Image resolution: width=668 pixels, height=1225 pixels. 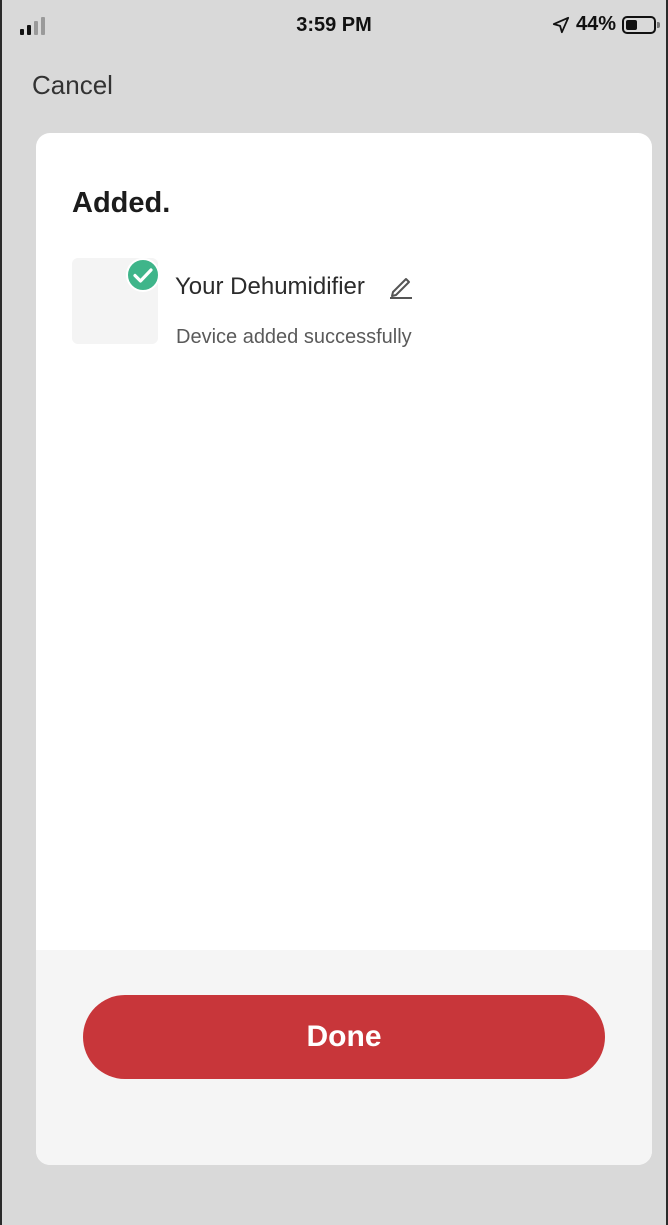 What do you see at coordinates (641, 24) in the screenshot?
I see `battery-icon` at bounding box center [641, 24].